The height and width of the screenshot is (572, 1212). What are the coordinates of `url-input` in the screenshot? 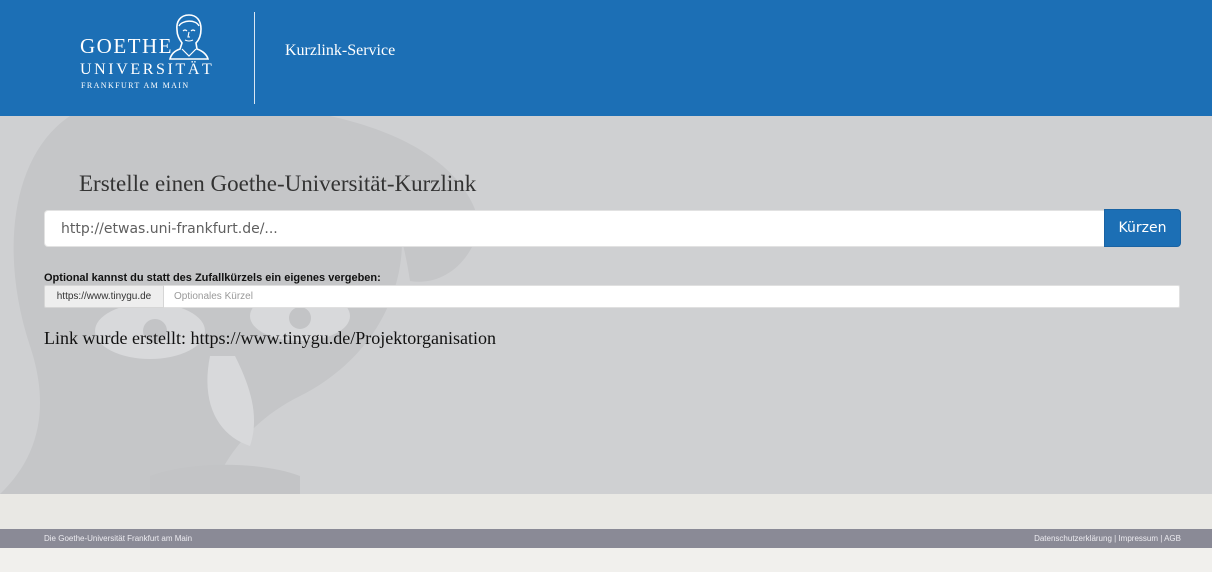 It's located at (574, 228).